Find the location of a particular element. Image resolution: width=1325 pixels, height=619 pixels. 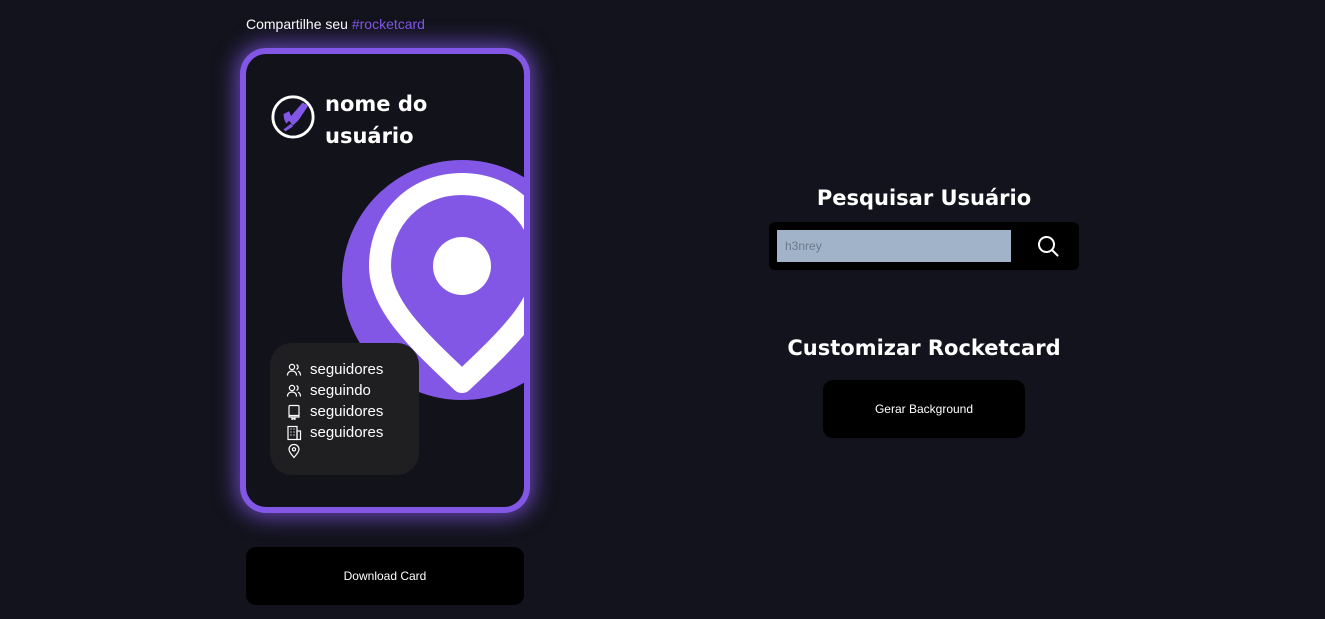

location-icon is located at coordinates (294, 451).